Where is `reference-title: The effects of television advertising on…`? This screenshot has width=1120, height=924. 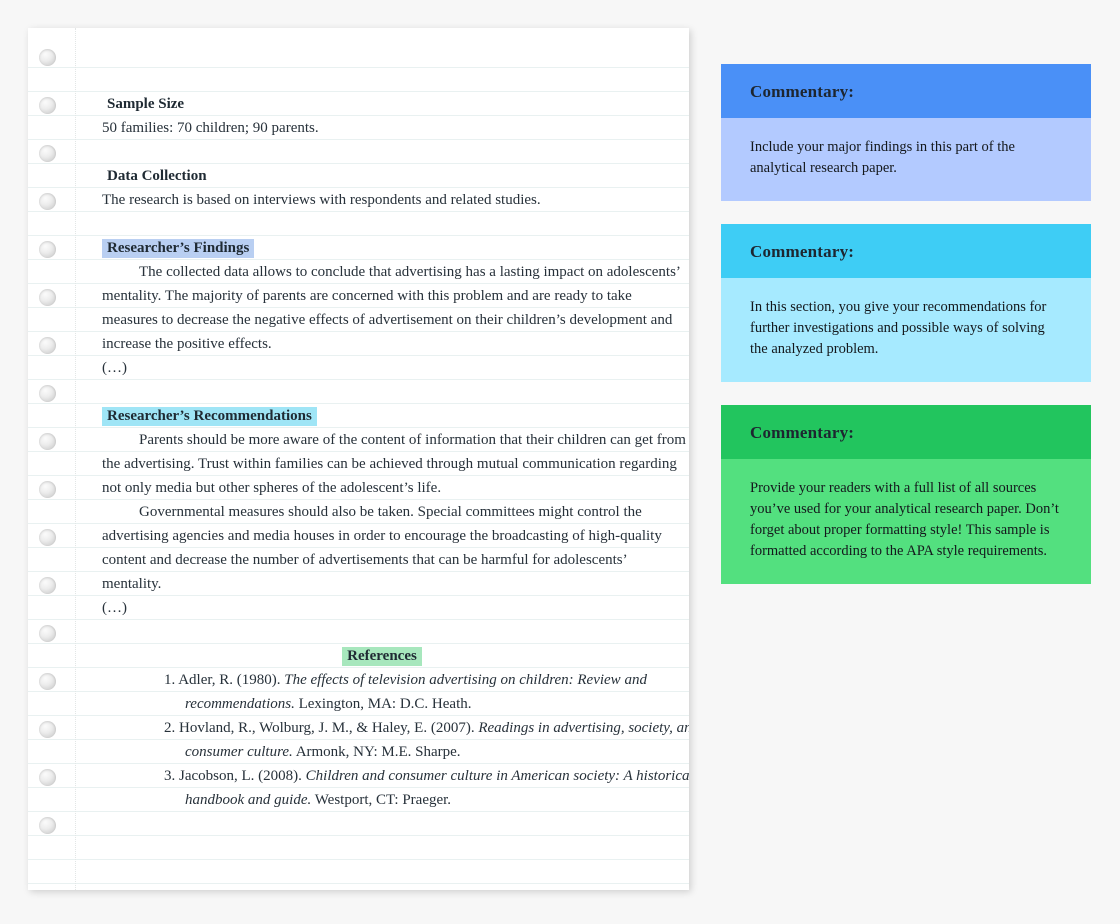
reference-title: The effects of television advertising on… is located at coordinates (465, 680).